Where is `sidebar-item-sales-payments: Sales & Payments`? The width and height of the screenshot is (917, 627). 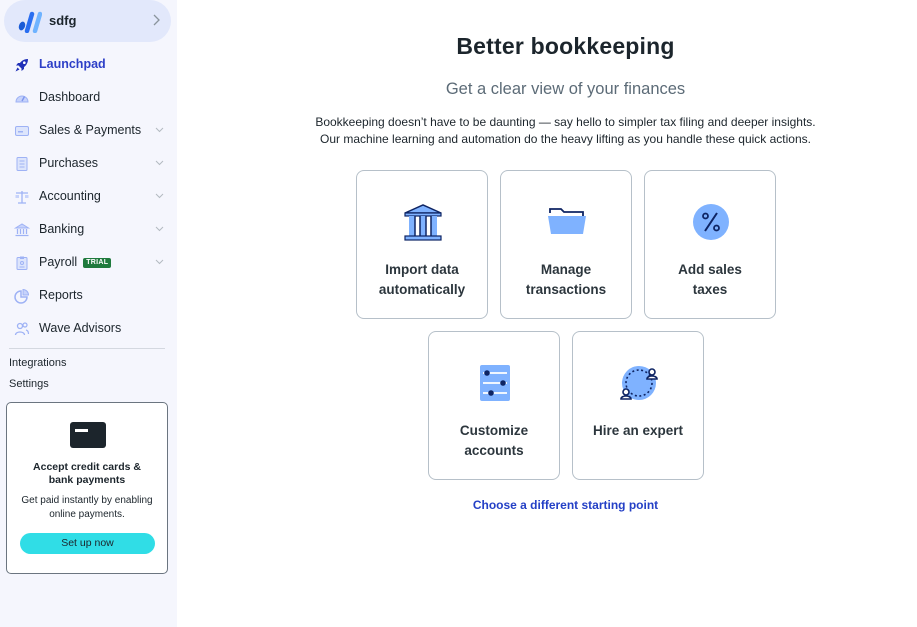 sidebar-item-sales-payments: Sales & Payments is located at coordinates (88, 130).